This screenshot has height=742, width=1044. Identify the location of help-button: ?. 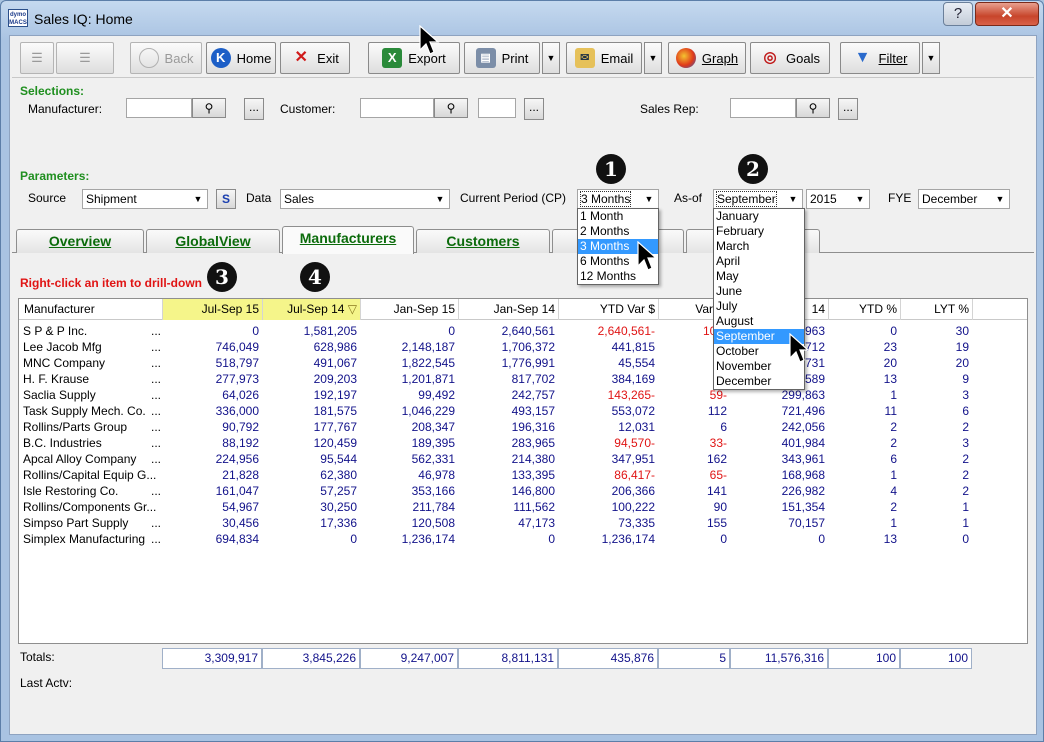
(958, 14).